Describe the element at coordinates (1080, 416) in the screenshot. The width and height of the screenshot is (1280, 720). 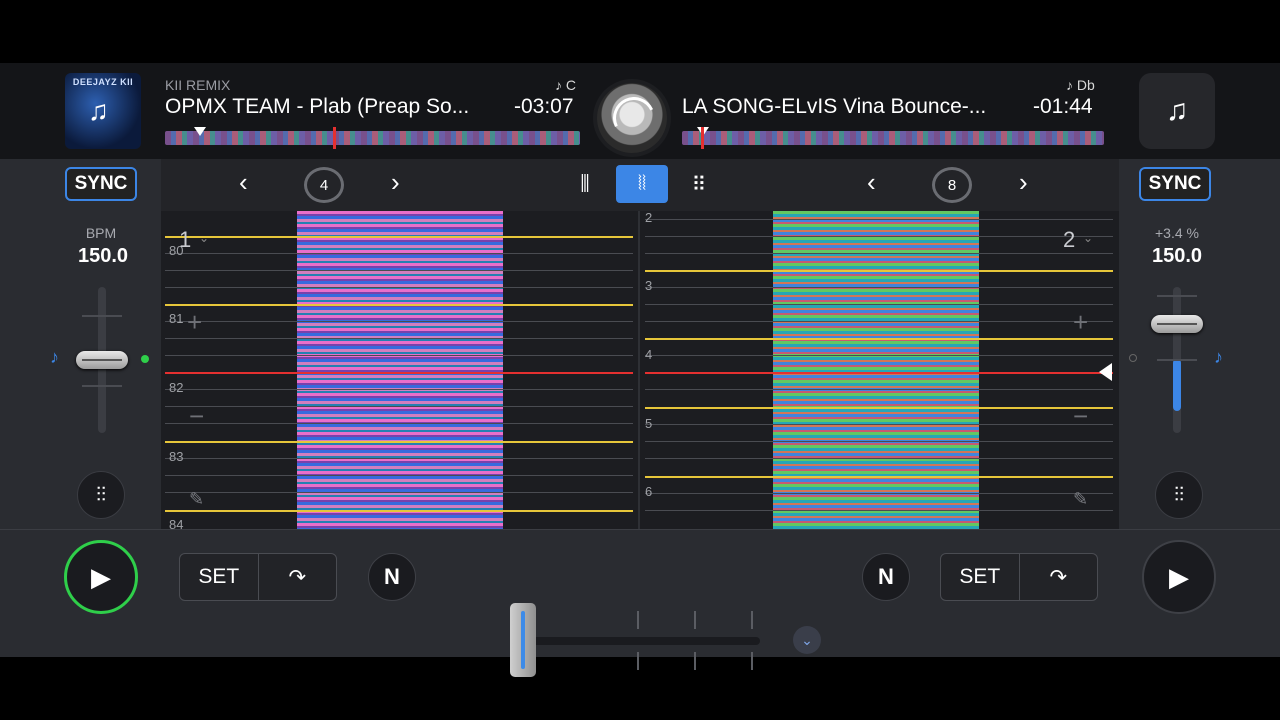
I see `deck2-zoom-out-button: −` at that location.